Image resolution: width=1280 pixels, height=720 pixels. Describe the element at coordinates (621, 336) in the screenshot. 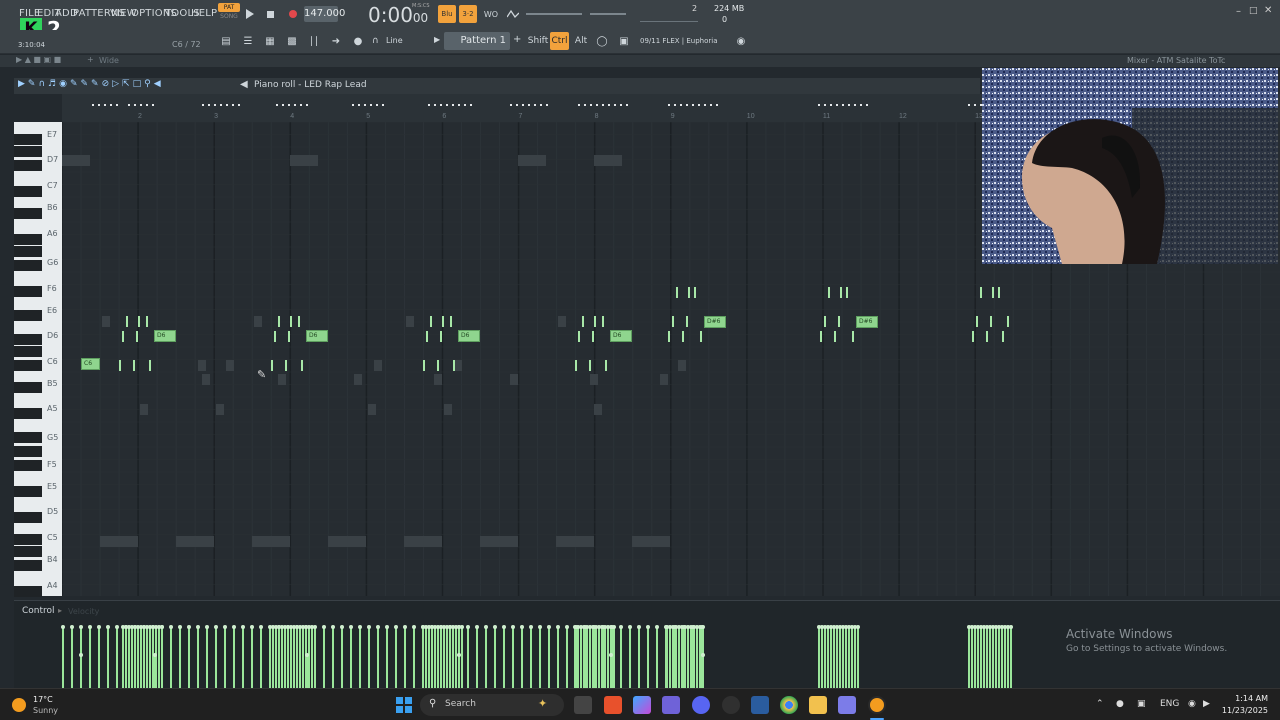

I see `note-d6: D6` at that location.